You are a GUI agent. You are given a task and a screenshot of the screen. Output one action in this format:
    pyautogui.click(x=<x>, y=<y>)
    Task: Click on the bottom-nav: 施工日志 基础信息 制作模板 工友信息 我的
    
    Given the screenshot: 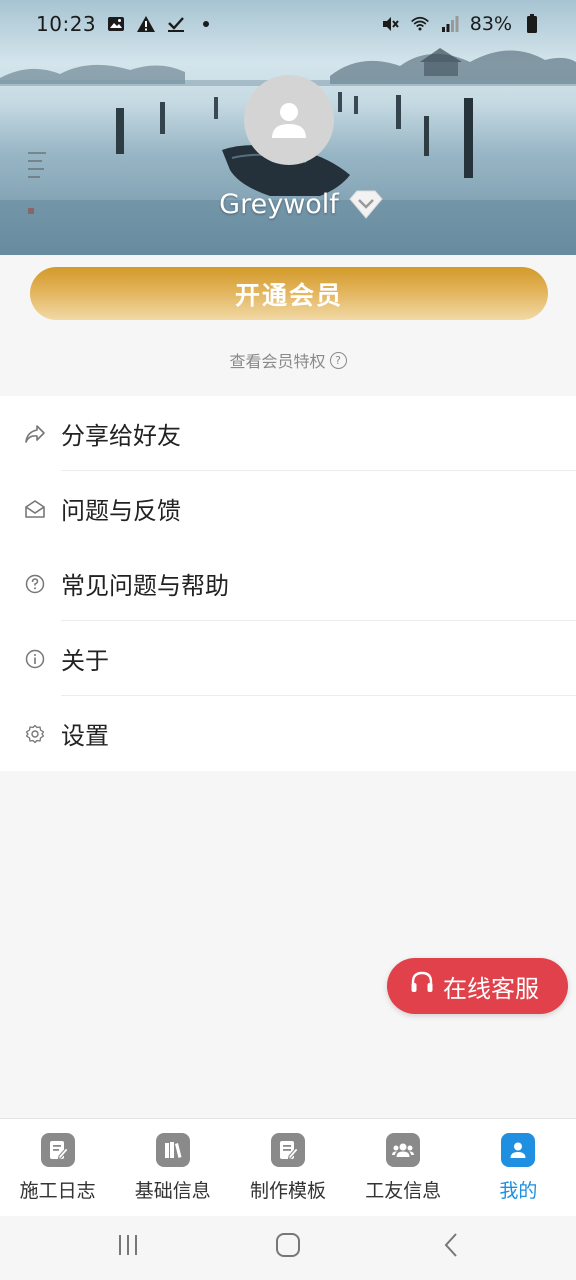 What is the action you would take?
    pyautogui.click(x=288, y=1167)
    